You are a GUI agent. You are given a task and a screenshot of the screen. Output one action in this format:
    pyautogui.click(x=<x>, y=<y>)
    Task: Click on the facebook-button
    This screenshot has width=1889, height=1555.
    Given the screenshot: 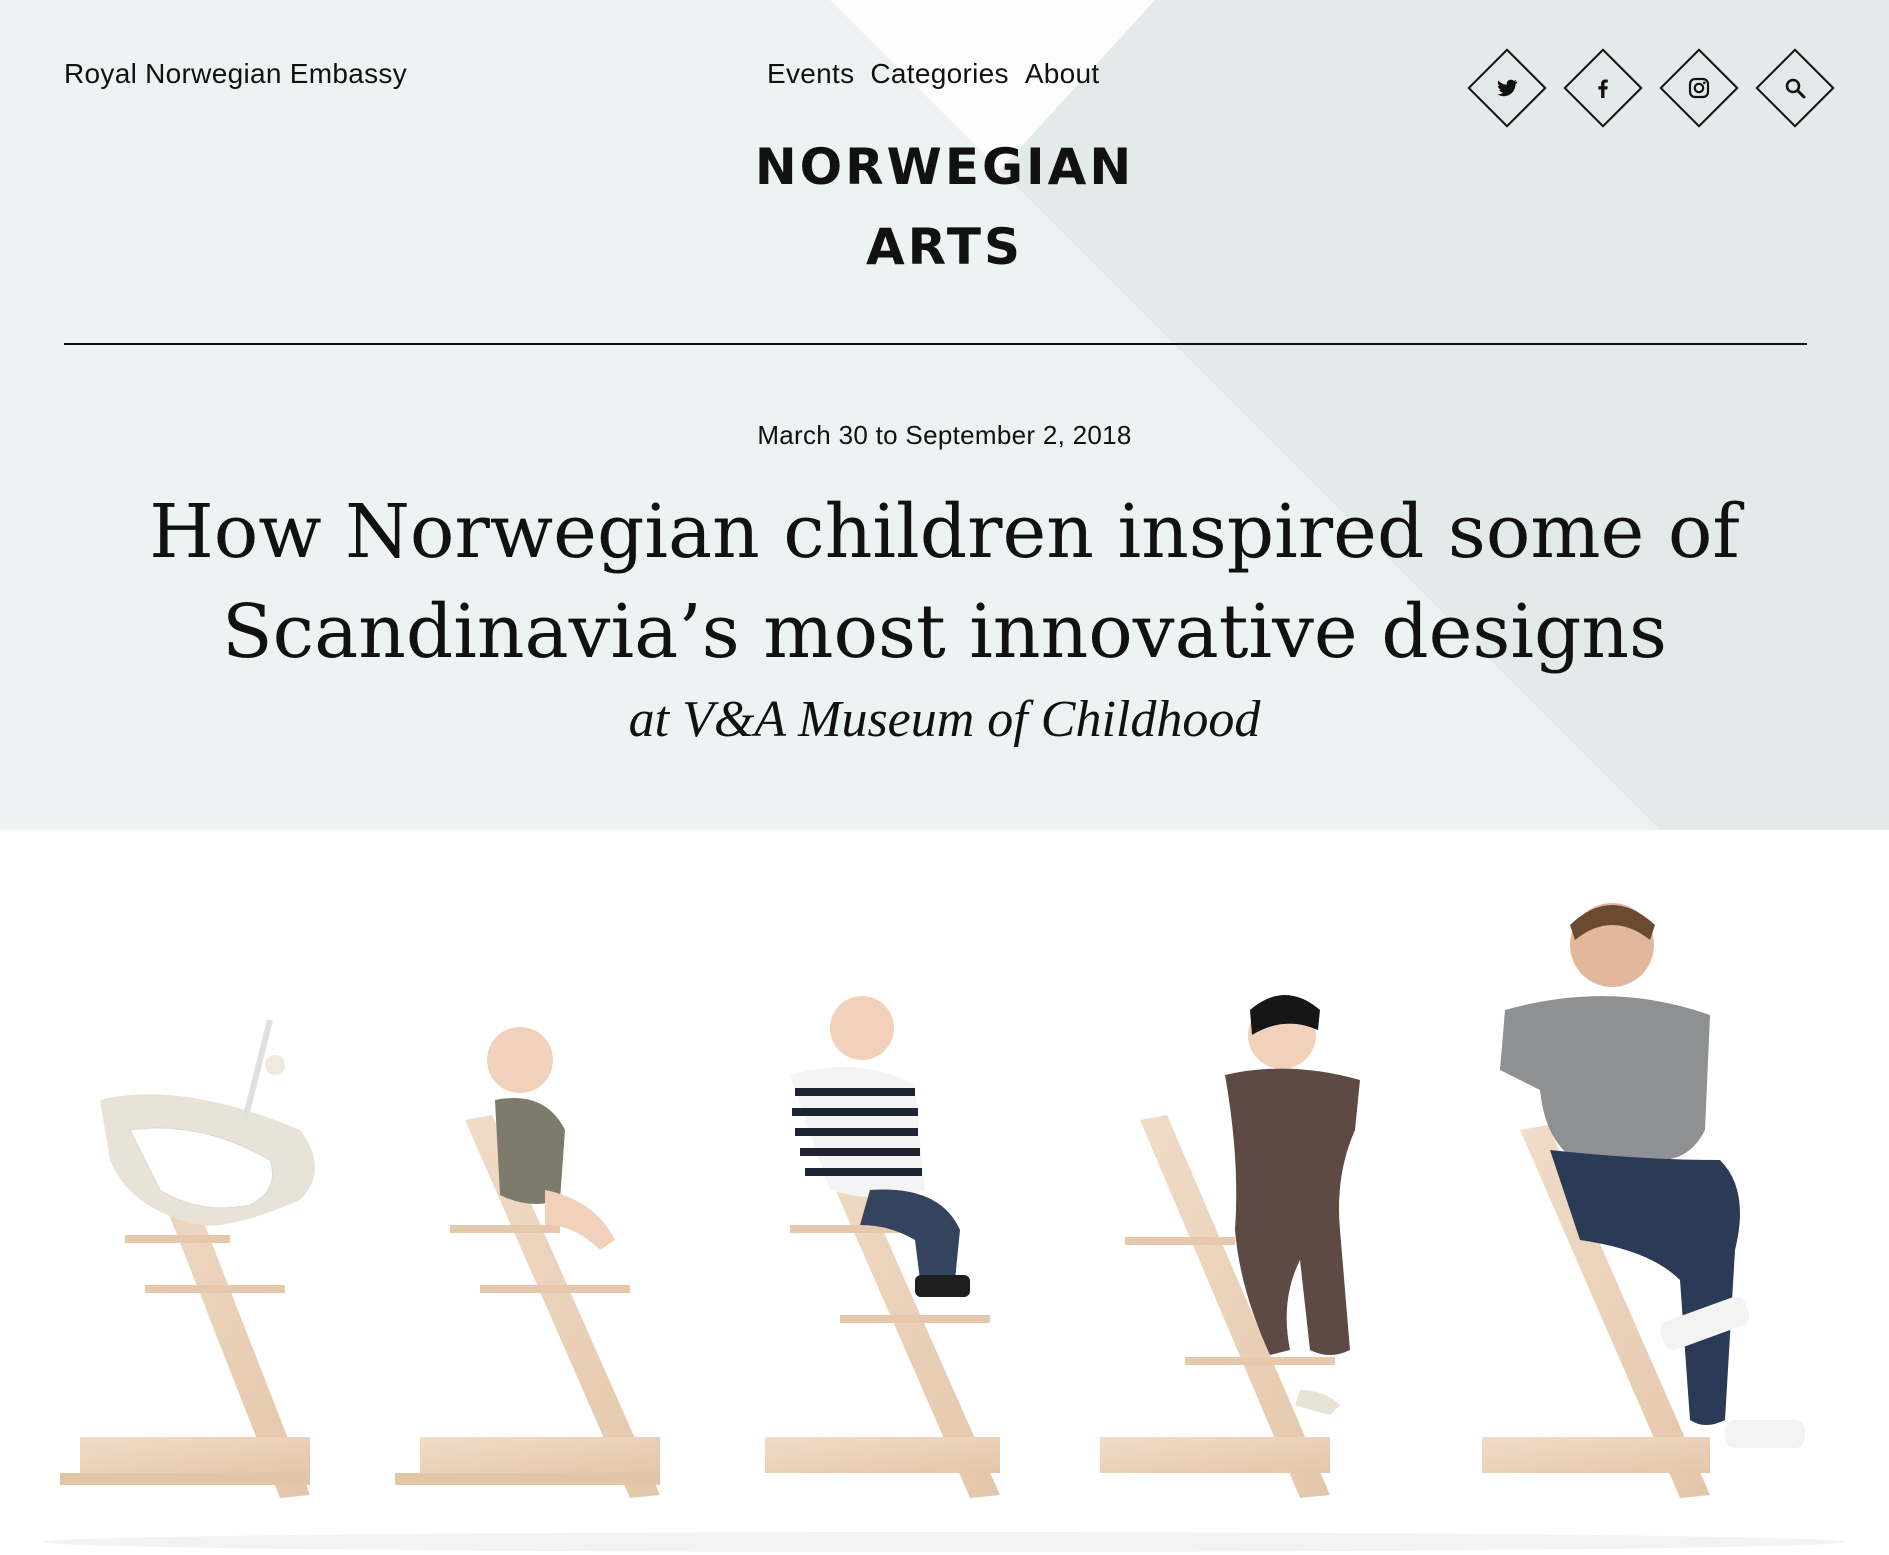 What is the action you would take?
    pyautogui.click(x=1603, y=88)
    